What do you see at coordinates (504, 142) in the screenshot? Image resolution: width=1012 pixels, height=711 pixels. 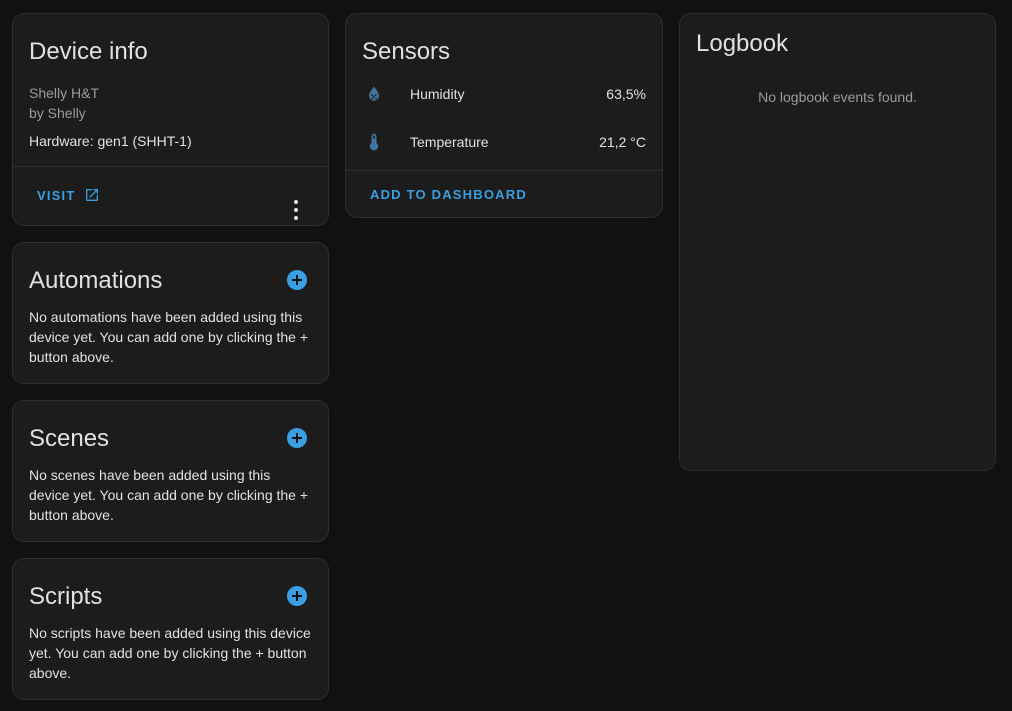 I see `sensor-row-temperature: Temperature 21,2 °C` at bounding box center [504, 142].